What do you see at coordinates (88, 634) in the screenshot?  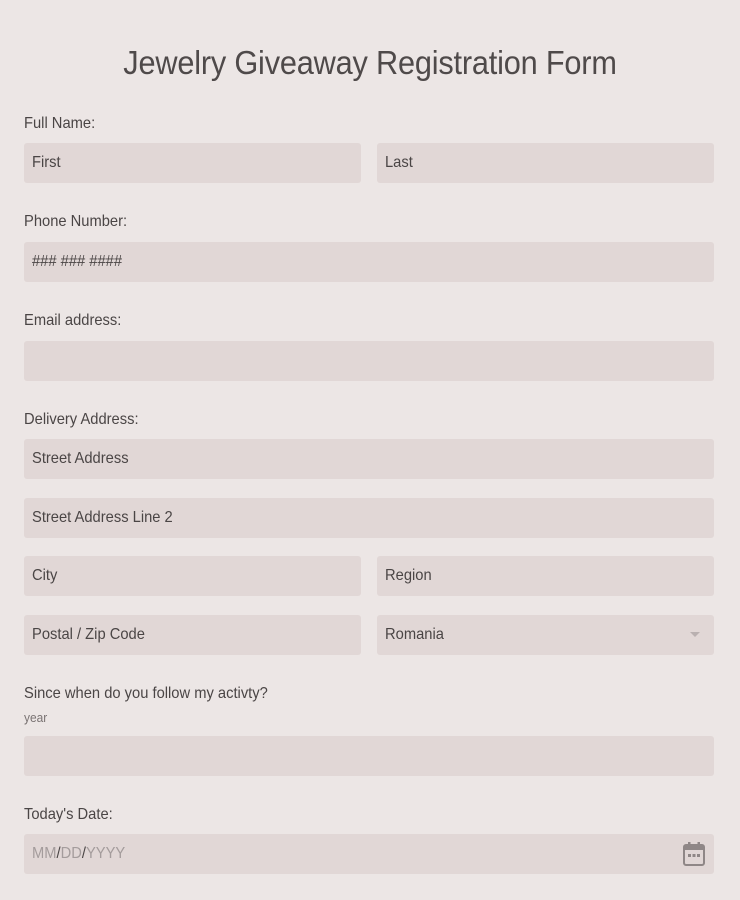 I see `postal-code-placeholder: Postal / Zip Code` at bounding box center [88, 634].